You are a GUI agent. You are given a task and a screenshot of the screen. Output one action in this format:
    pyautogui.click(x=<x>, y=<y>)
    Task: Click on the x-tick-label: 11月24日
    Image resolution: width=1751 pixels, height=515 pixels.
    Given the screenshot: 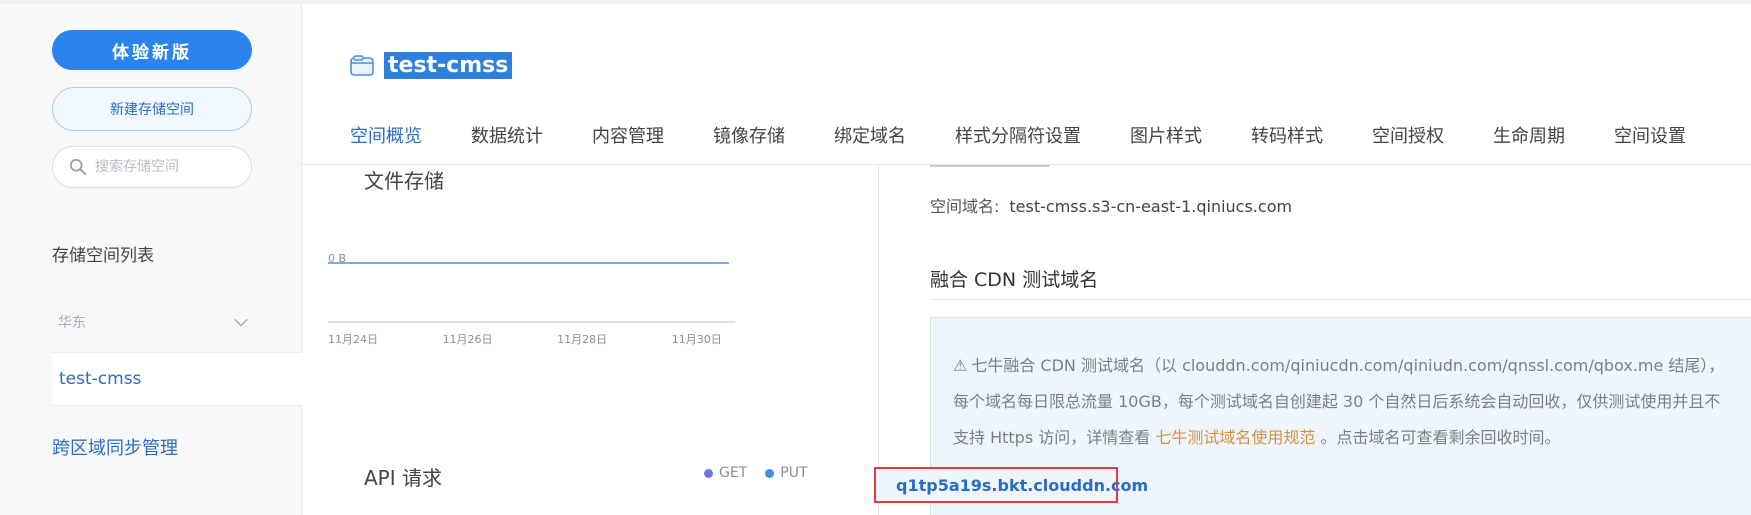 What is the action you would take?
    pyautogui.click(x=353, y=339)
    